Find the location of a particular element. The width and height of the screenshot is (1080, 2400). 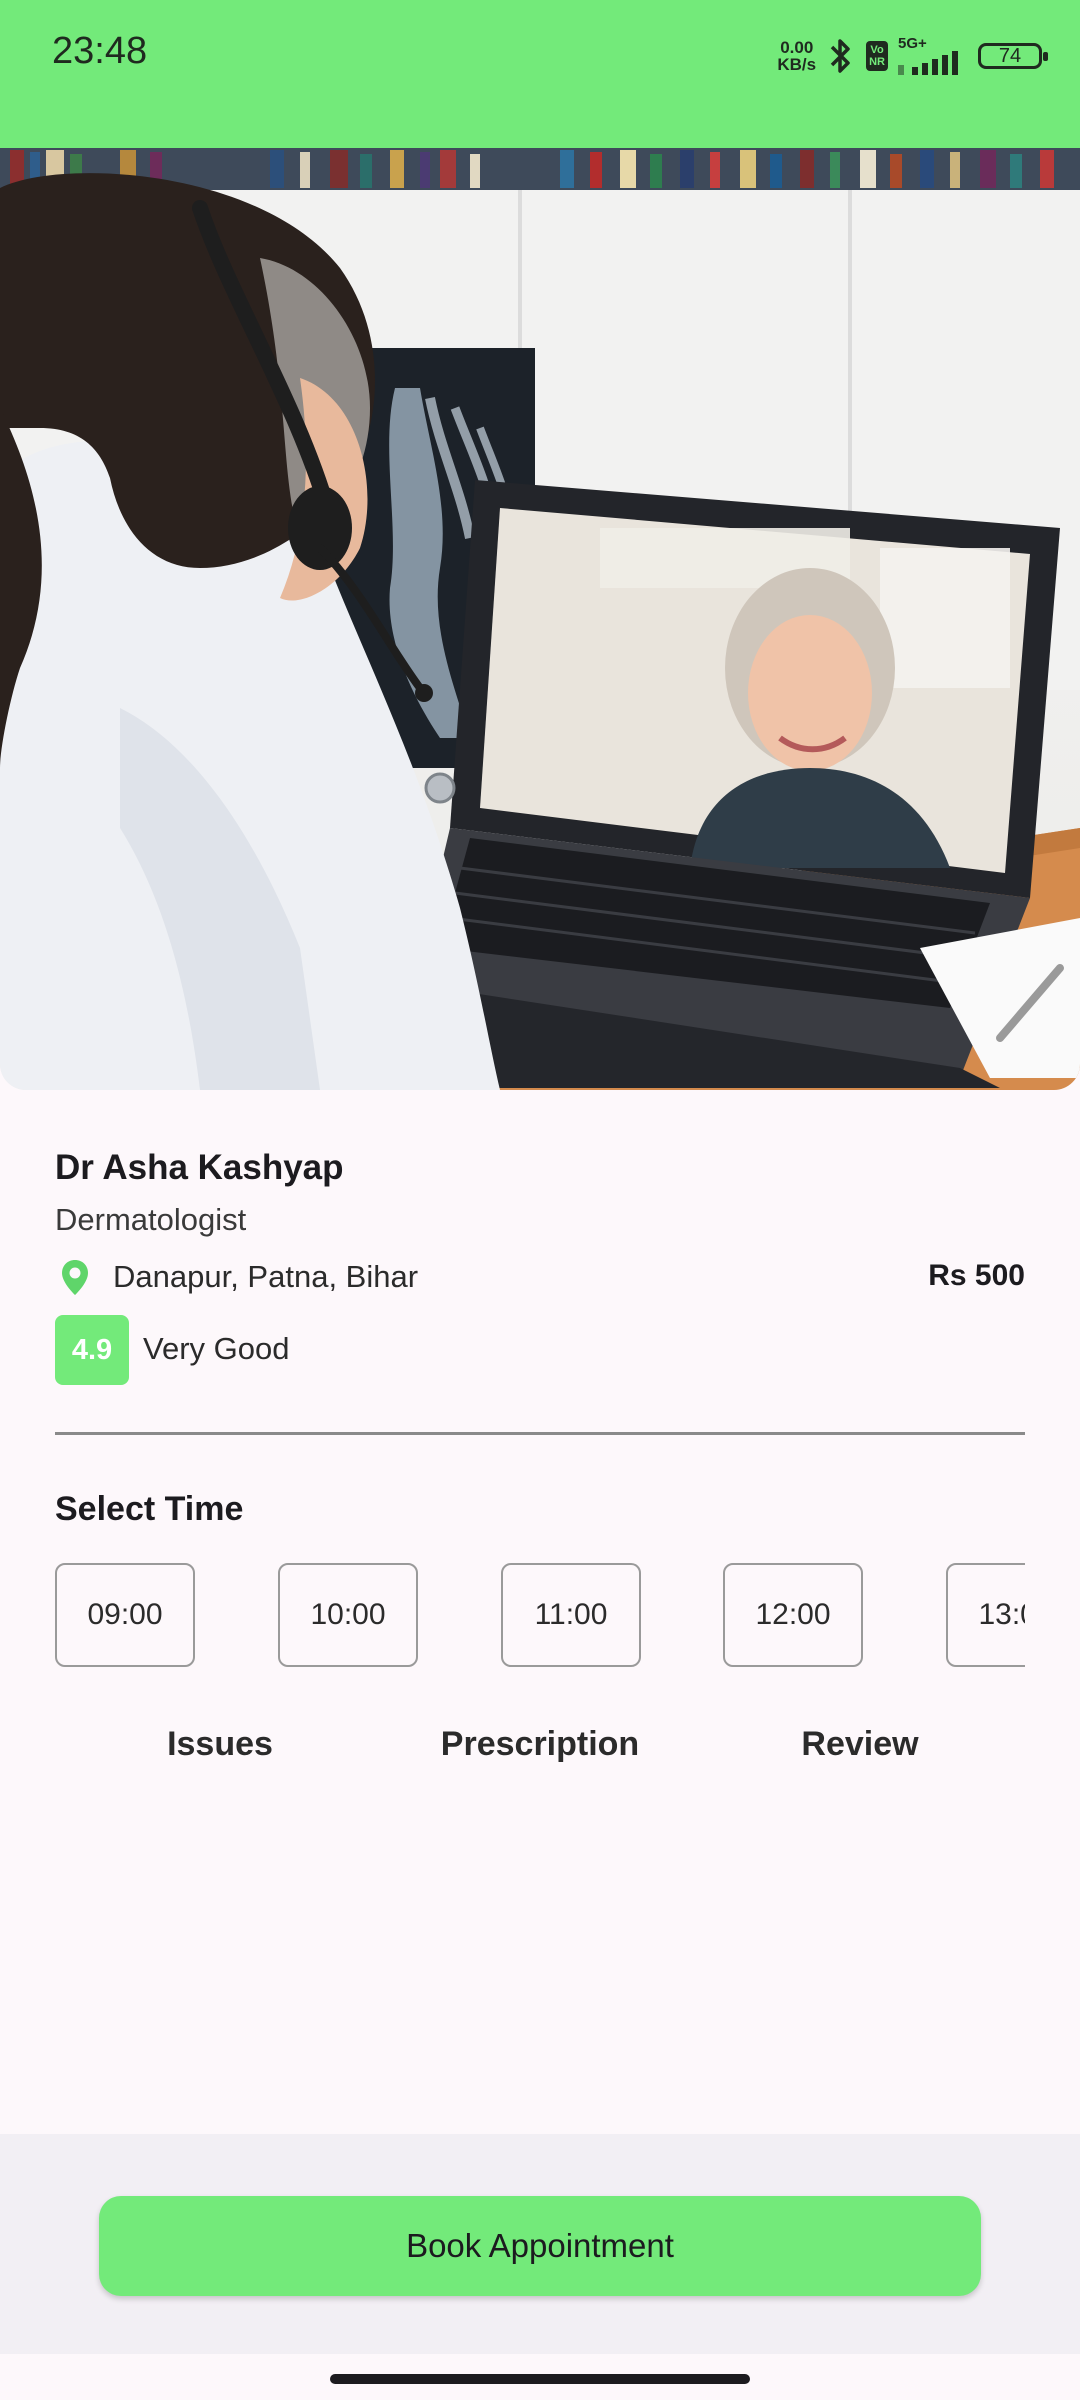

bluetooth-icon is located at coordinates (840, 56).